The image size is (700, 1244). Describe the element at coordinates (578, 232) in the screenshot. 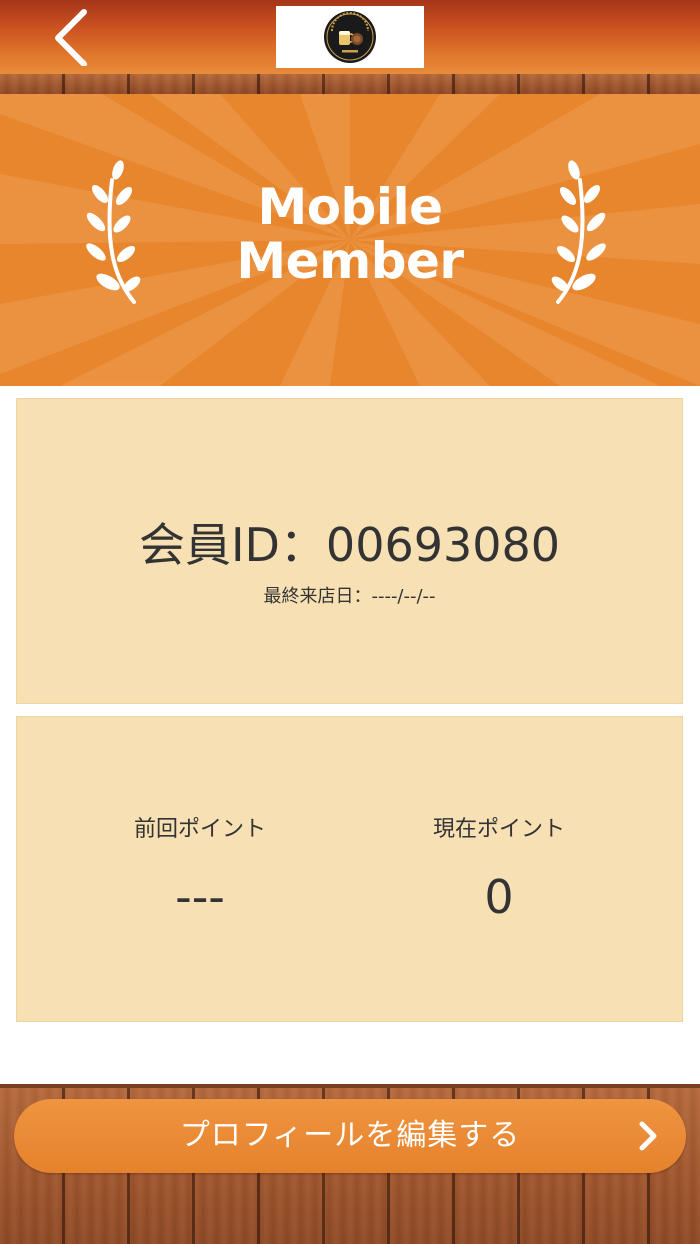

I see `laurel-right-icon` at that location.